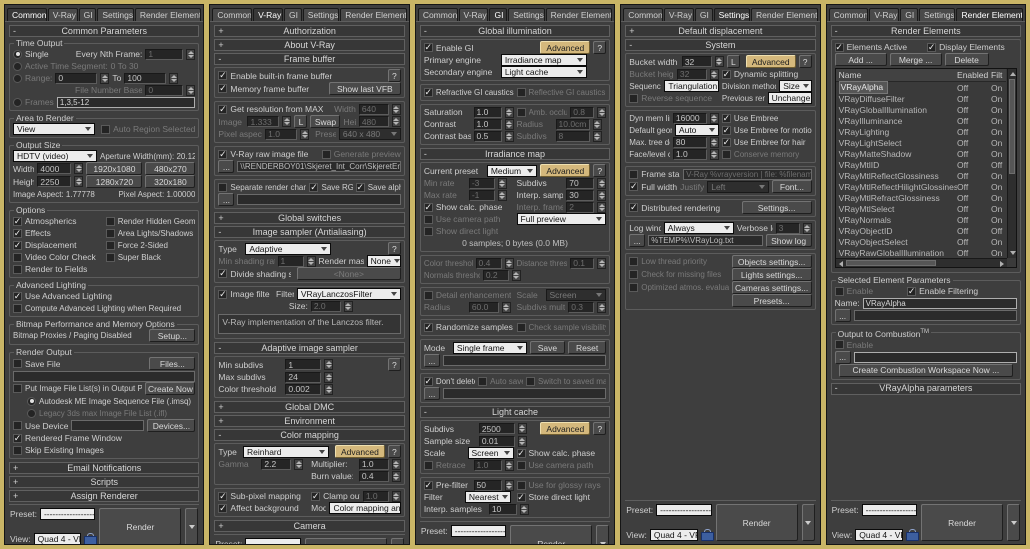 The width and height of the screenshot is (1030, 549). I want to click on interp-samples-spinner, so click(602, 195).